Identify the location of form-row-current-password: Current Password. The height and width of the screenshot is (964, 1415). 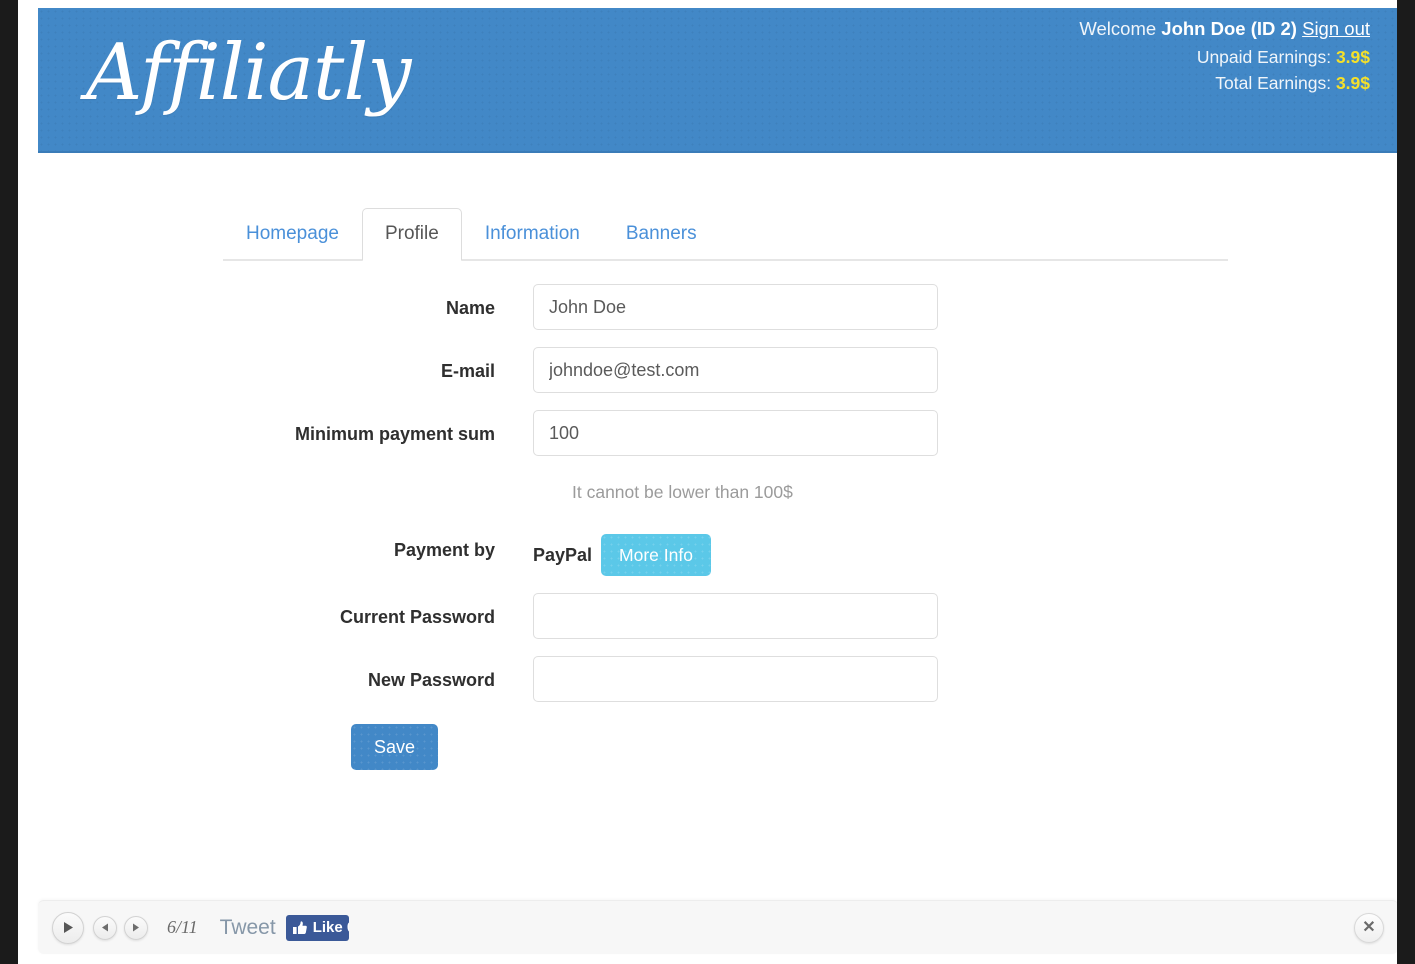
(725, 616).